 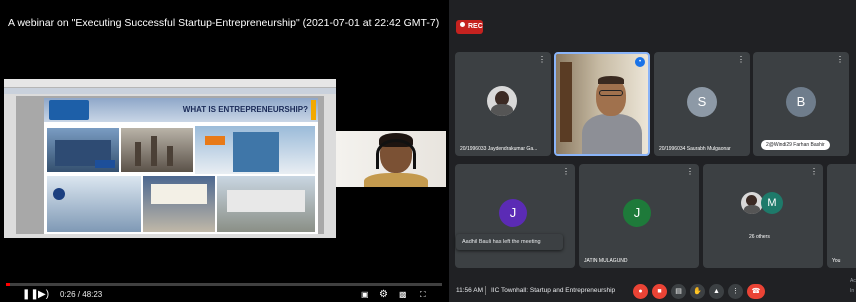 I want to click on avatar: B, so click(x=801, y=102).